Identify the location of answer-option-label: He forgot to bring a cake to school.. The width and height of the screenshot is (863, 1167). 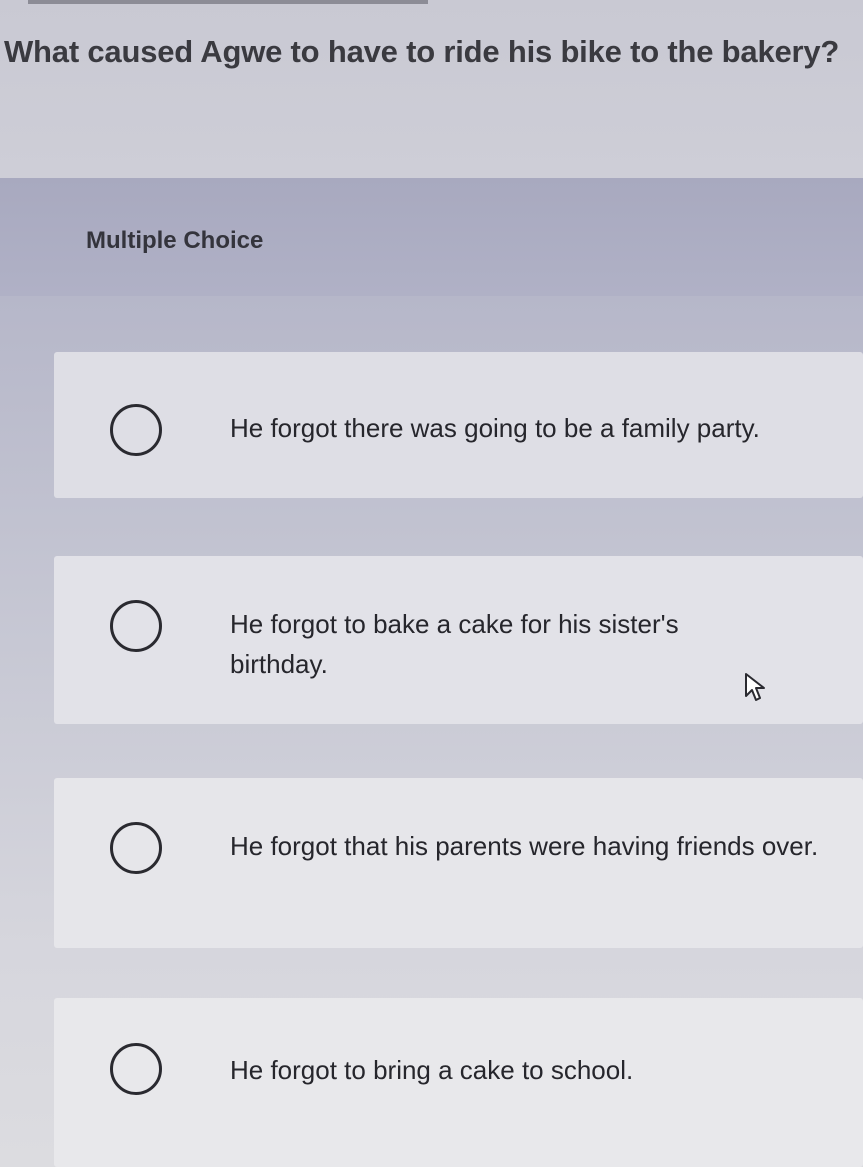
(432, 1070).